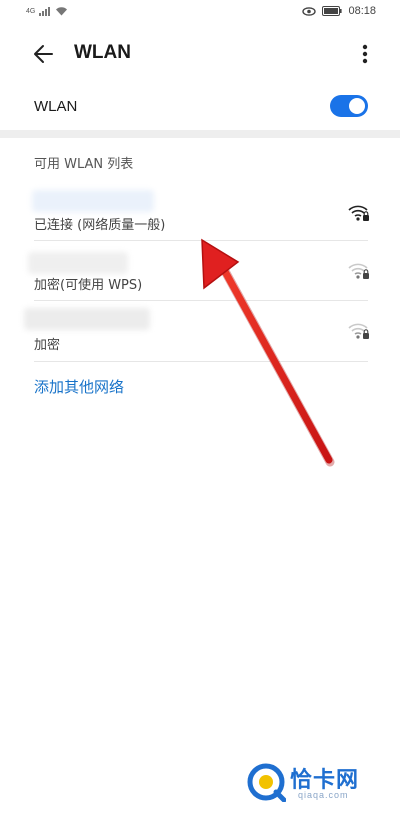  I want to click on eye-comfort-icon, so click(309, 11).